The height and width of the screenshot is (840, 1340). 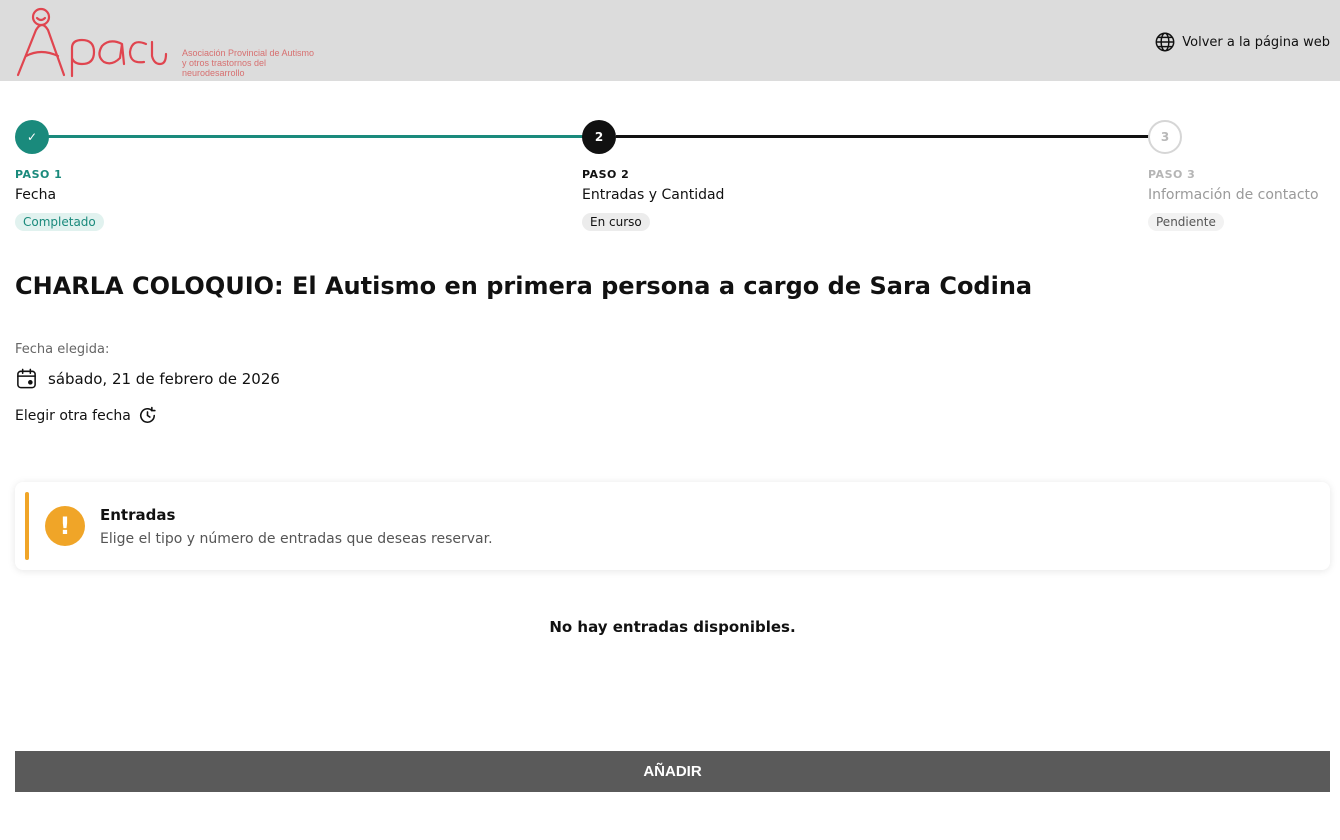 I want to click on step-2-number: 2, so click(x=599, y=137).